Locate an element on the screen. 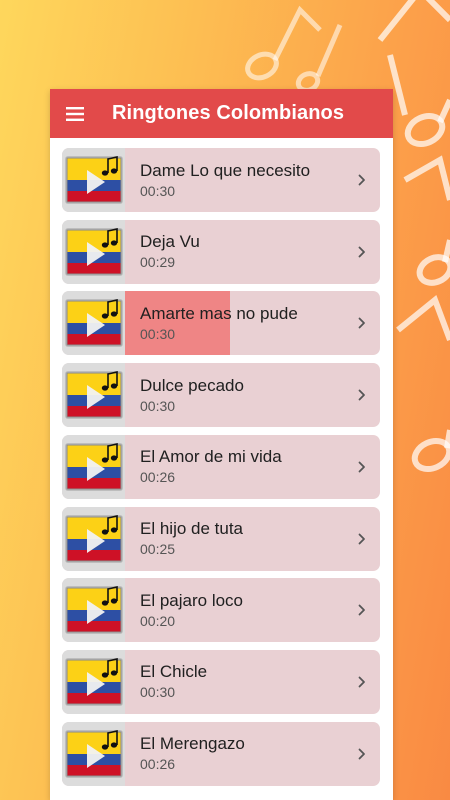 This screenshot has height=800, width=450. ringtone-name: El Merengazo is located at coordinates (192, 744).